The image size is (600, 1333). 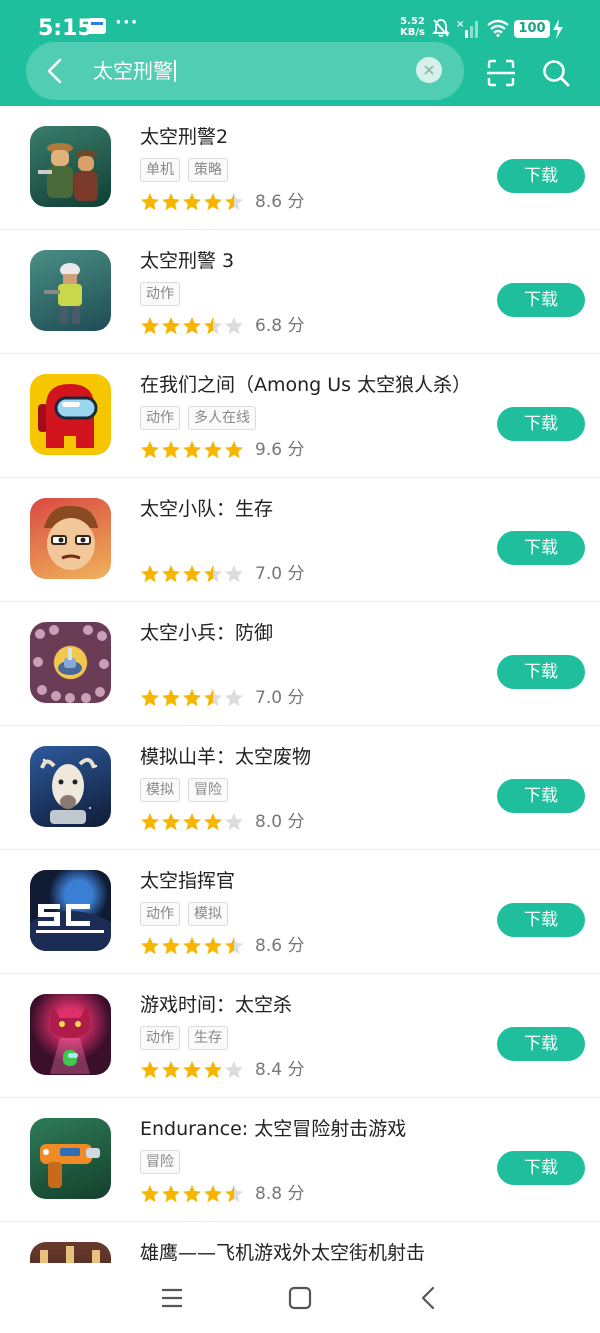 I want to click on network-speed-value: 5.52, so click(x=412, y=21).